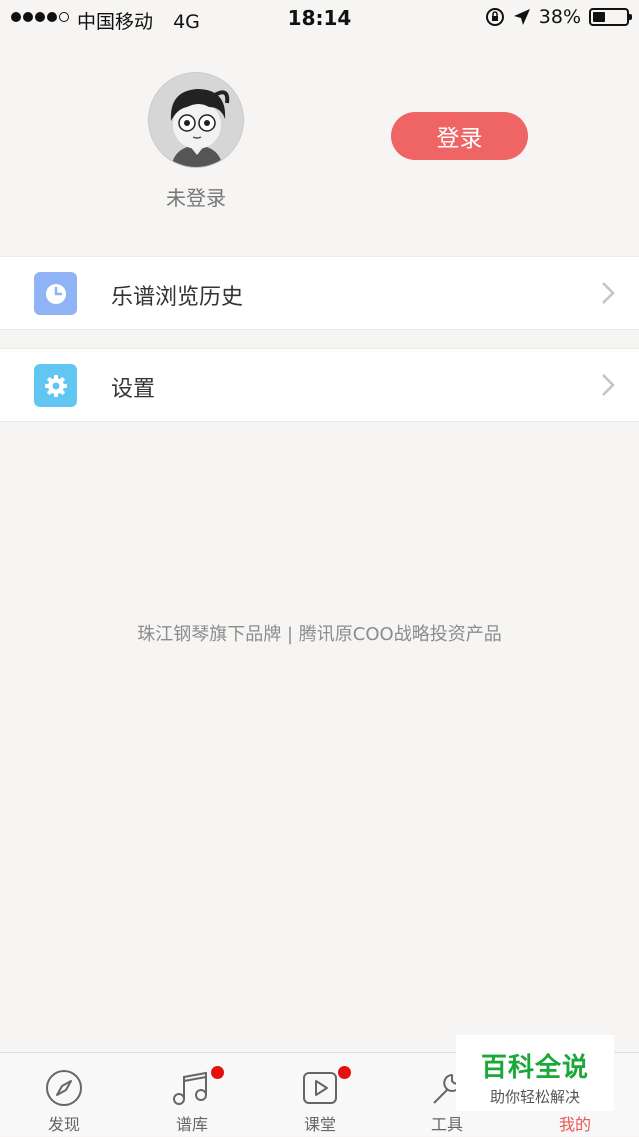 Image resolution: width=639 pixels, height=1137 pixels. I want to click on menu-item-settings: 设置, so click(319, 385).